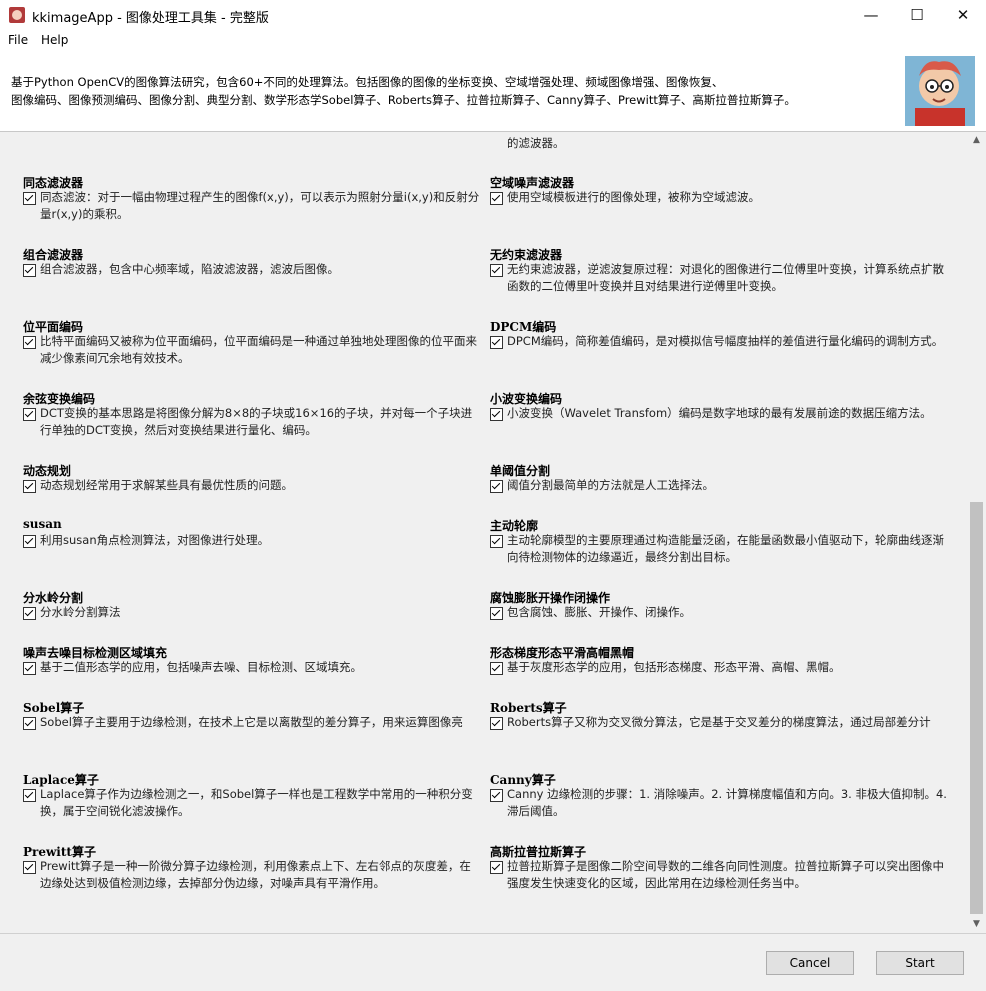 Image resolution: width=986 pixels, height=991 pixels. What do you see at coordinates (976, 140) in the screenshot?
I see `scroll-up-icon: ▲` at bounding box center [976, 140].